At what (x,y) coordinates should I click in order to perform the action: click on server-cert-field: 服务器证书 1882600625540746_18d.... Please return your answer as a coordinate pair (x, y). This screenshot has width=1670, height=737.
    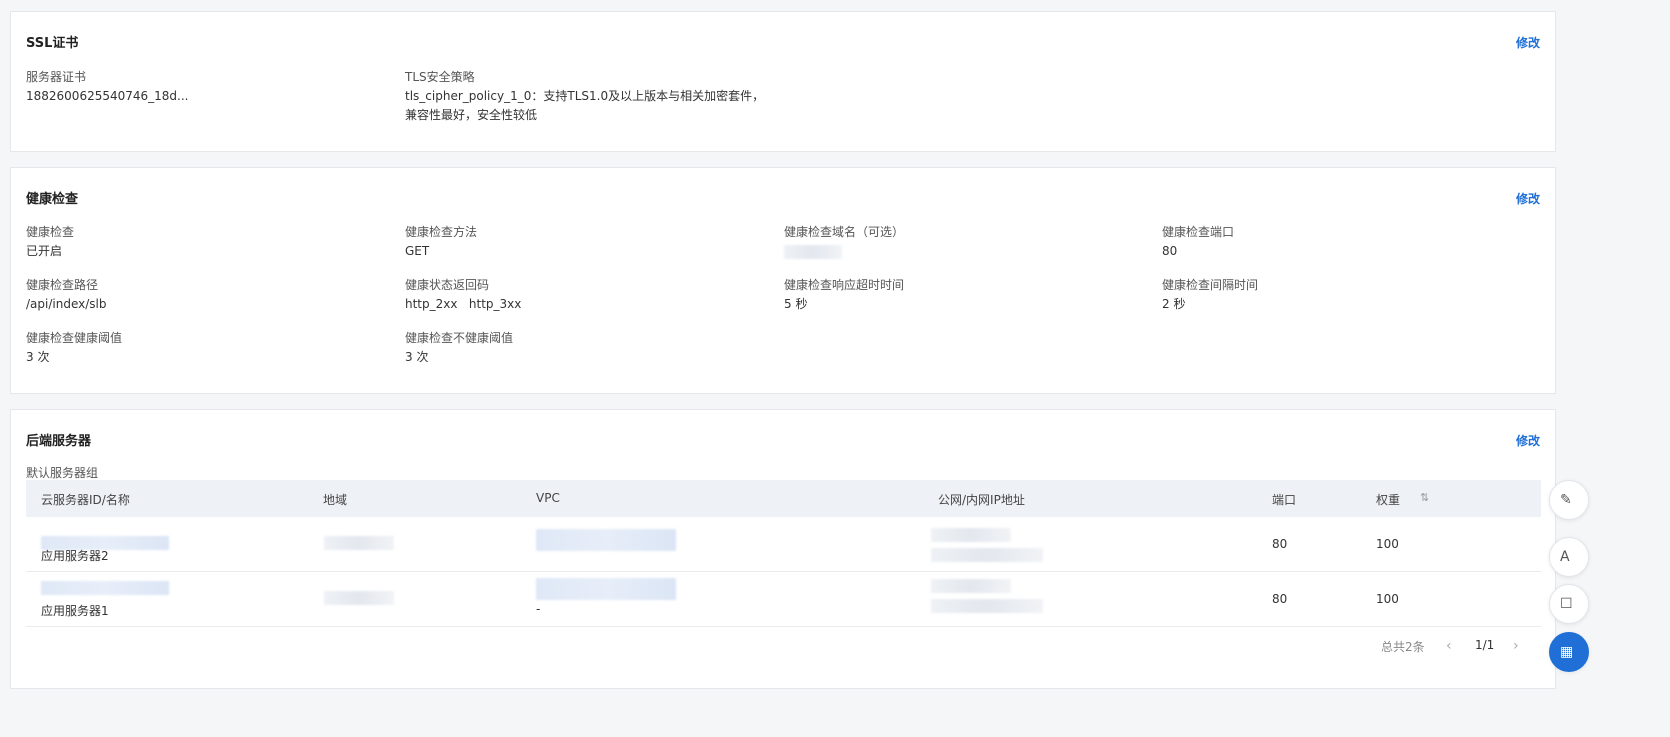
    Looking at the image, I should click on (211, 87).